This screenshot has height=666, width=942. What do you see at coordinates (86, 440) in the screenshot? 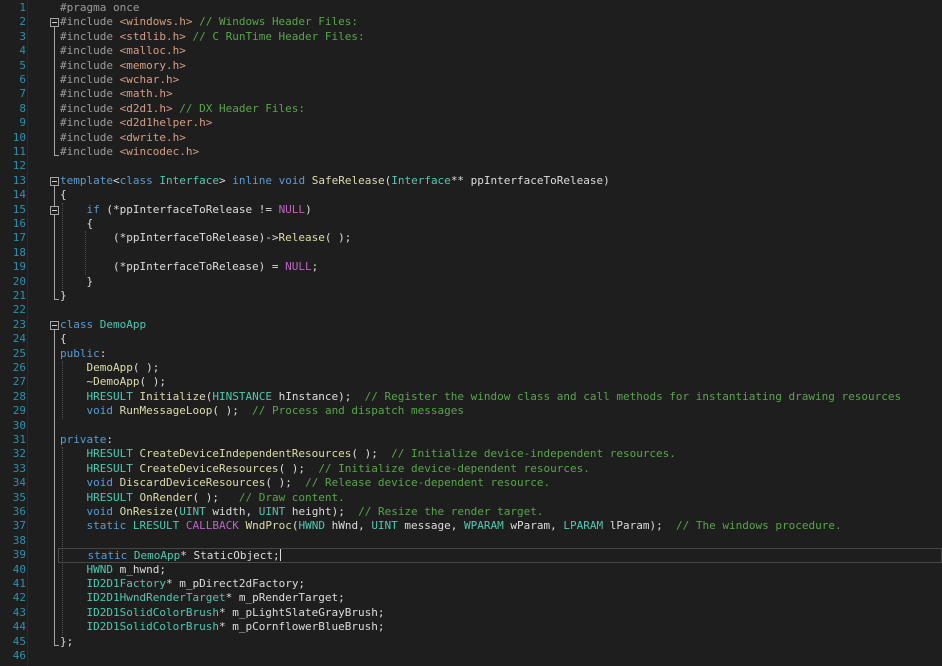
I see `code-line: private:` at bounding box center [86, 440].